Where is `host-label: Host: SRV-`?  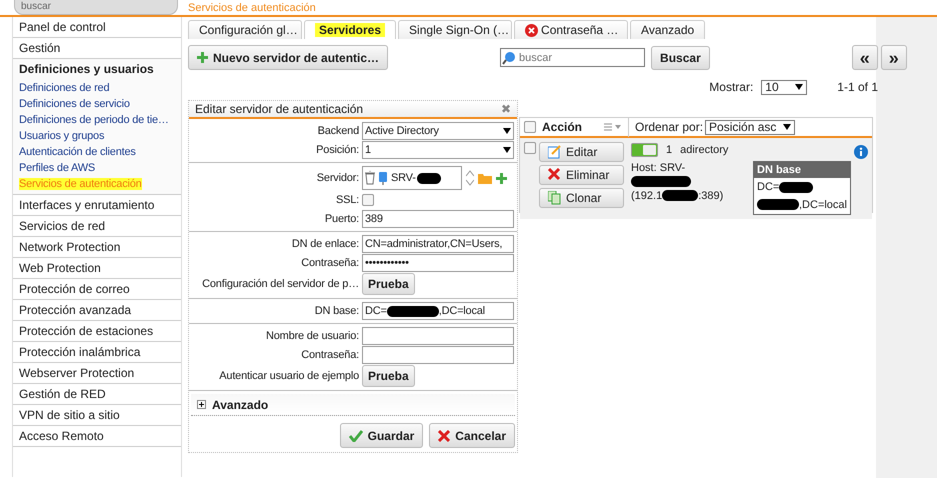 host-label: Host: SRV- is located at coordinates (658, 167).